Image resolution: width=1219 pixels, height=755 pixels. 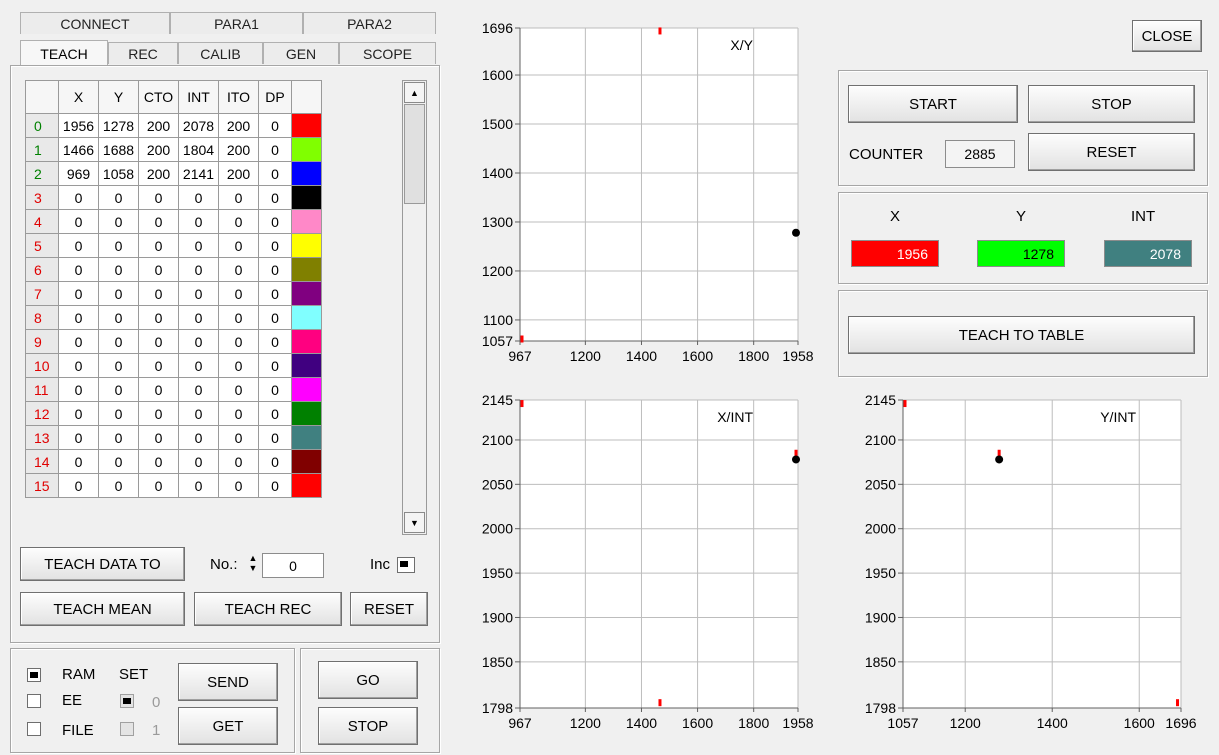 What do you see at coordinates (414, 92) in the screenshot?
I see `scroll-up-button: ▲` at bounding box center [414, 92].